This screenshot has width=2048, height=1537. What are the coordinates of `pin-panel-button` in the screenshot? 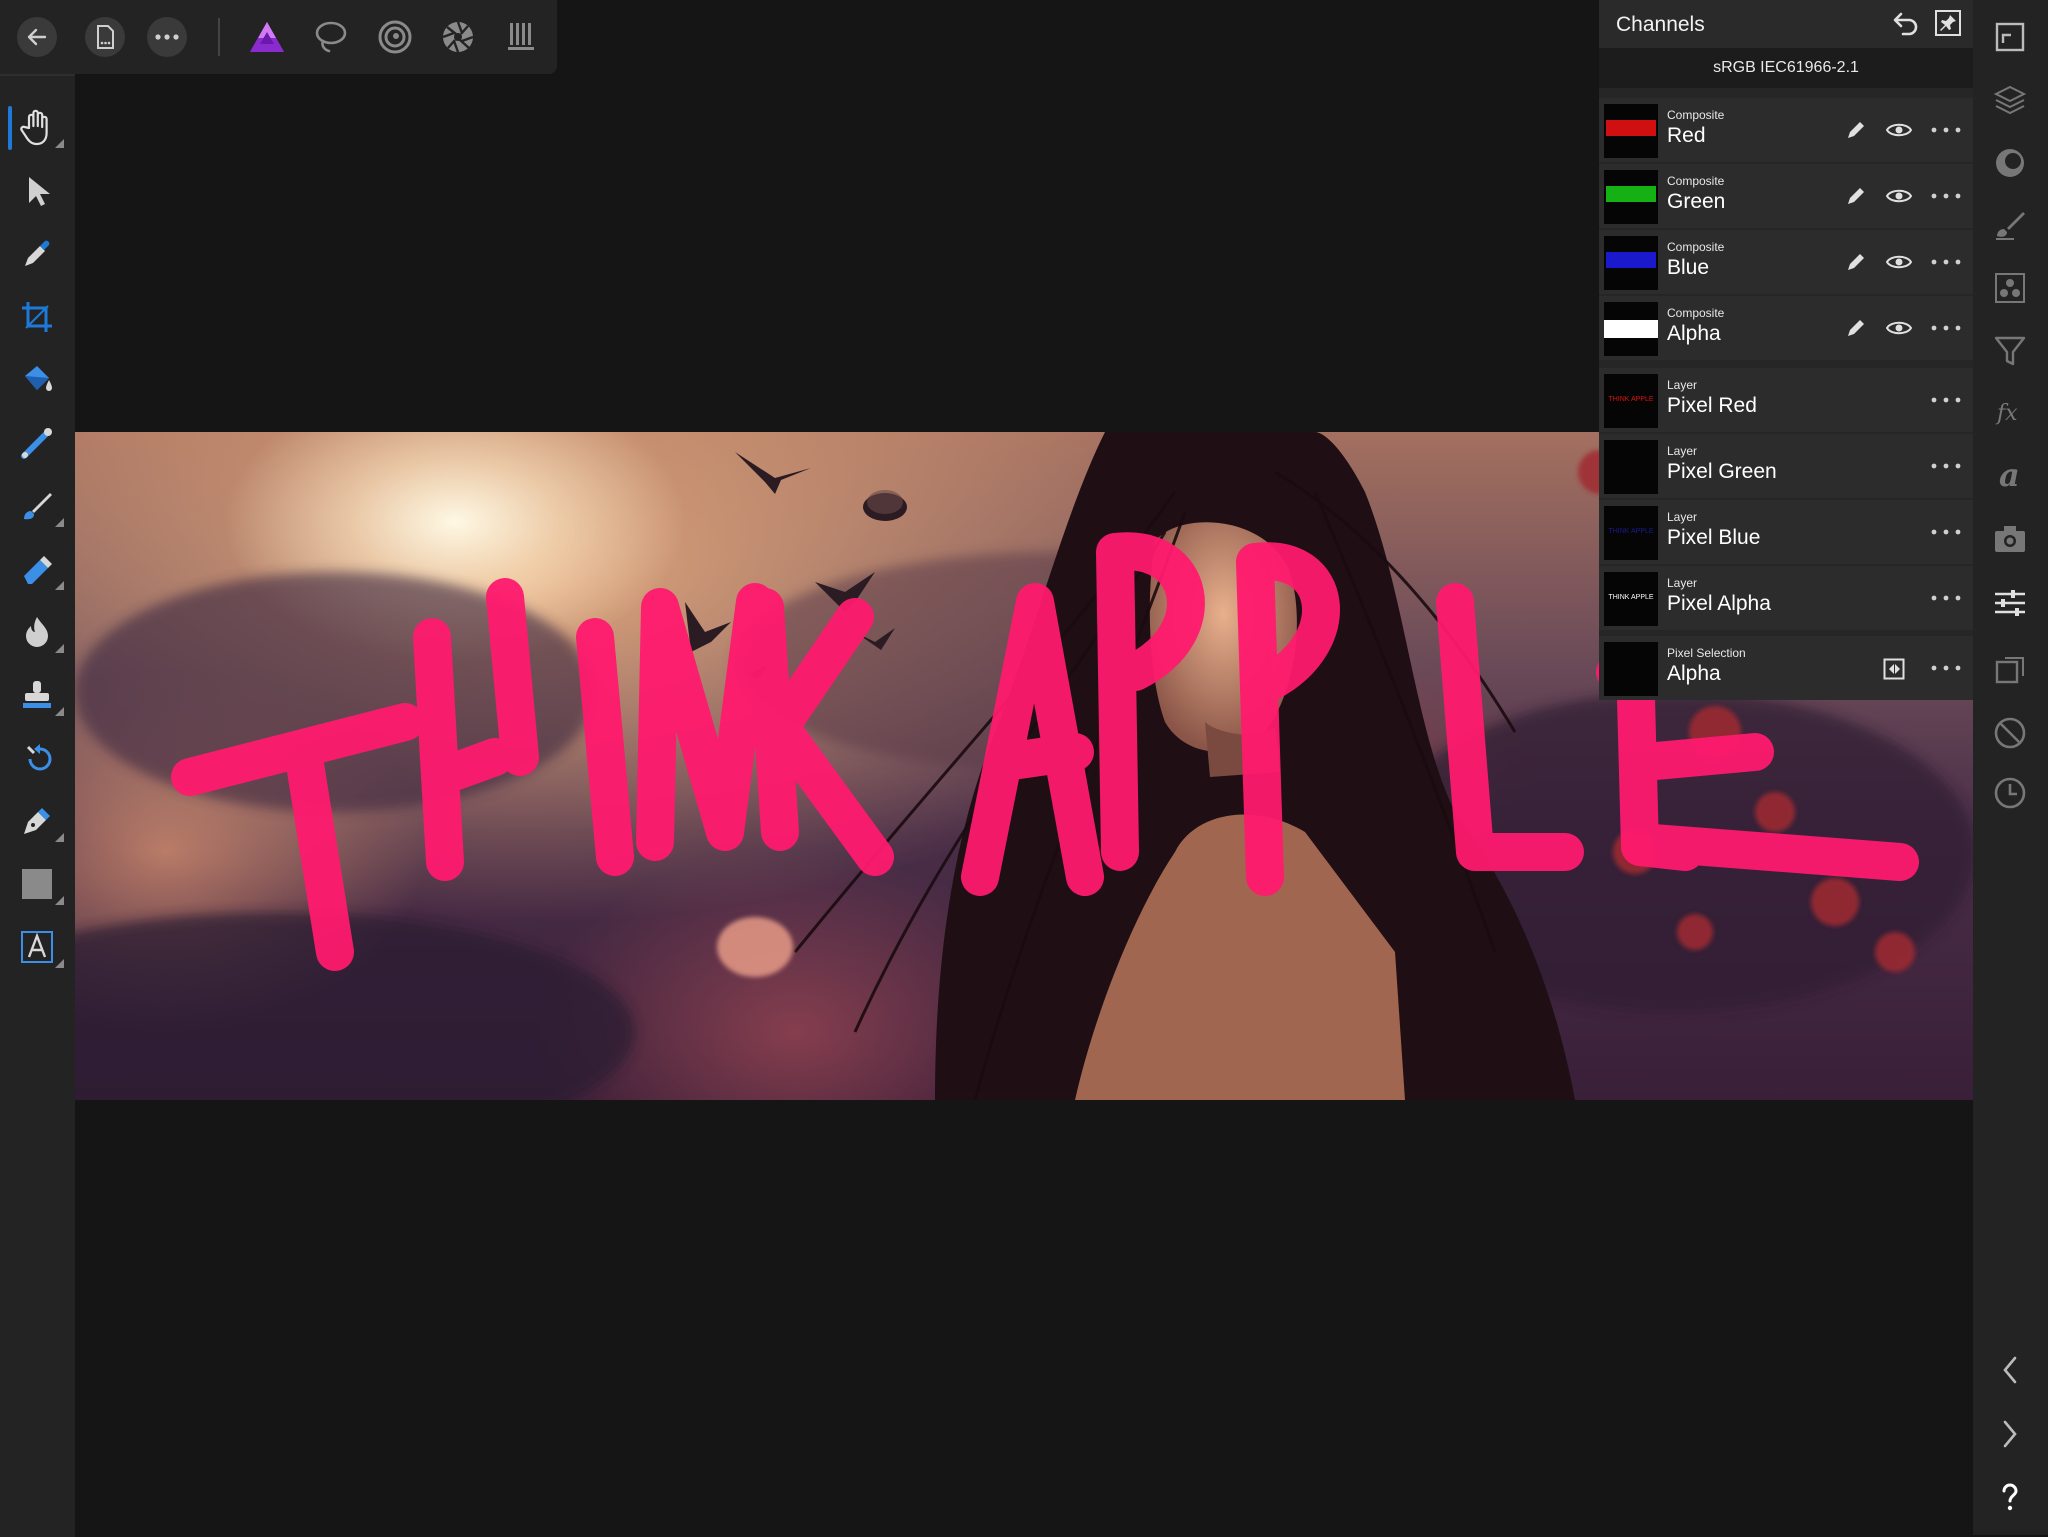 It's located at (1948, 23).